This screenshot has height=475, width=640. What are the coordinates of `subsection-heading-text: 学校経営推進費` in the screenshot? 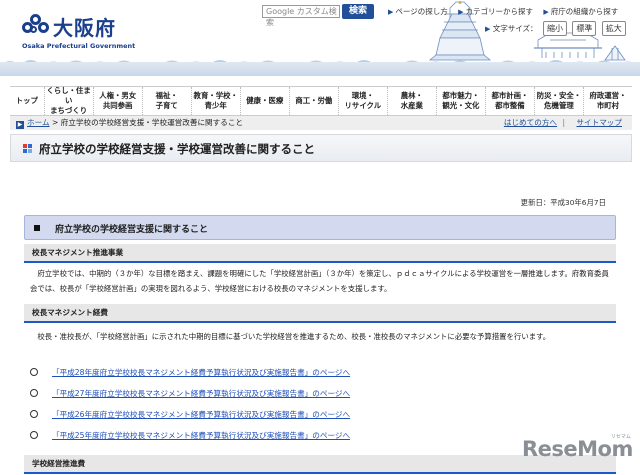 It's located at (59, 463).